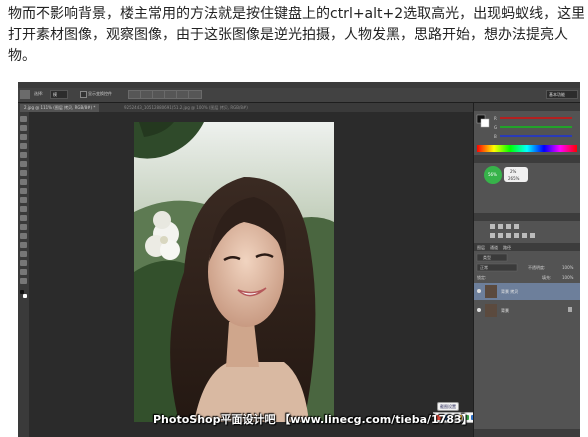 The width and height of the screenshot is (588, 437). Describe the element at coordinates (23, 164) in the screenshot. I see `eyedropper-tool-icon` at that location.